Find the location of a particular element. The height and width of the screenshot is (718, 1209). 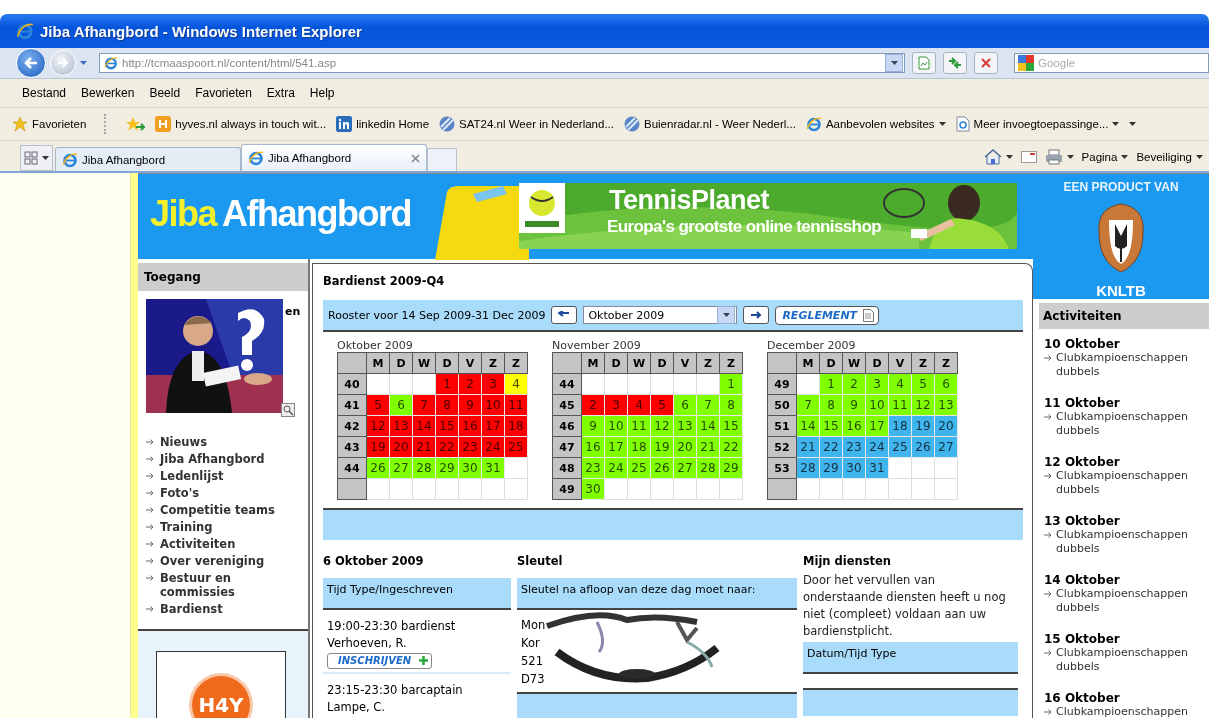

nav-link: Activiteiten is located at coordinates (198, 543).